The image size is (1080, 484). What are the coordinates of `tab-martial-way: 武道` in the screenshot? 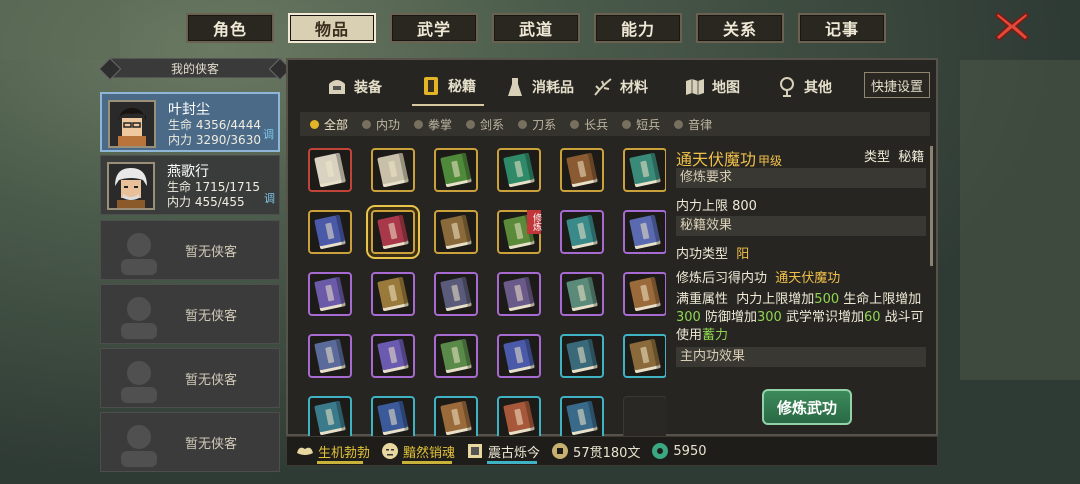 It's located at (536, 28).